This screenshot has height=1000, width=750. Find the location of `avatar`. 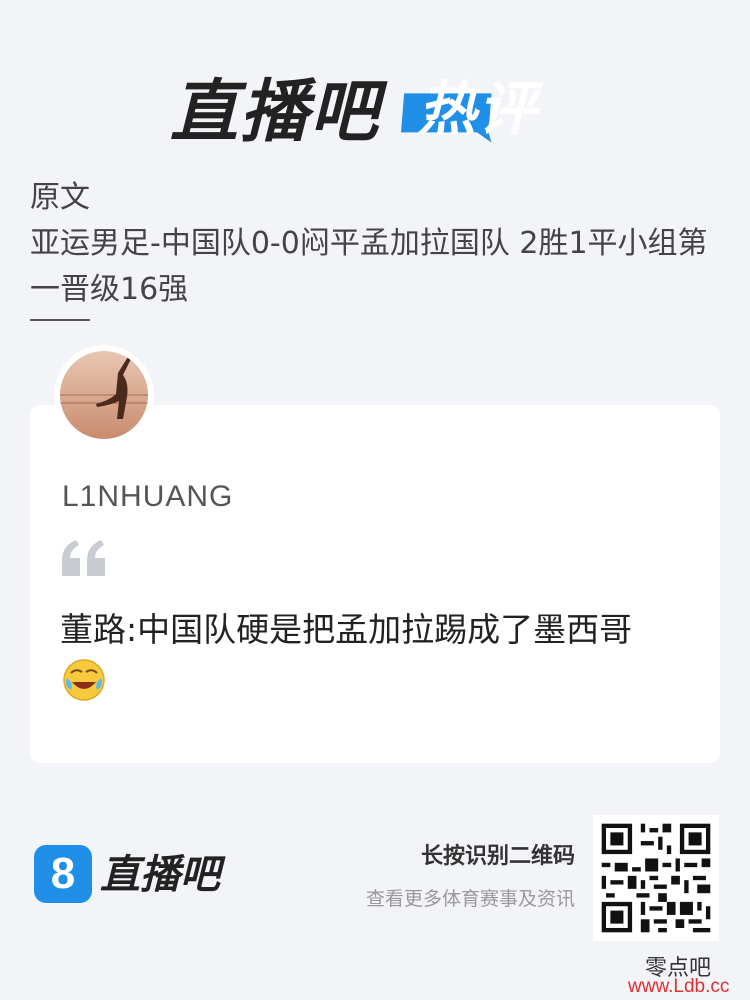

avatar is located at coordinates (104, 395).